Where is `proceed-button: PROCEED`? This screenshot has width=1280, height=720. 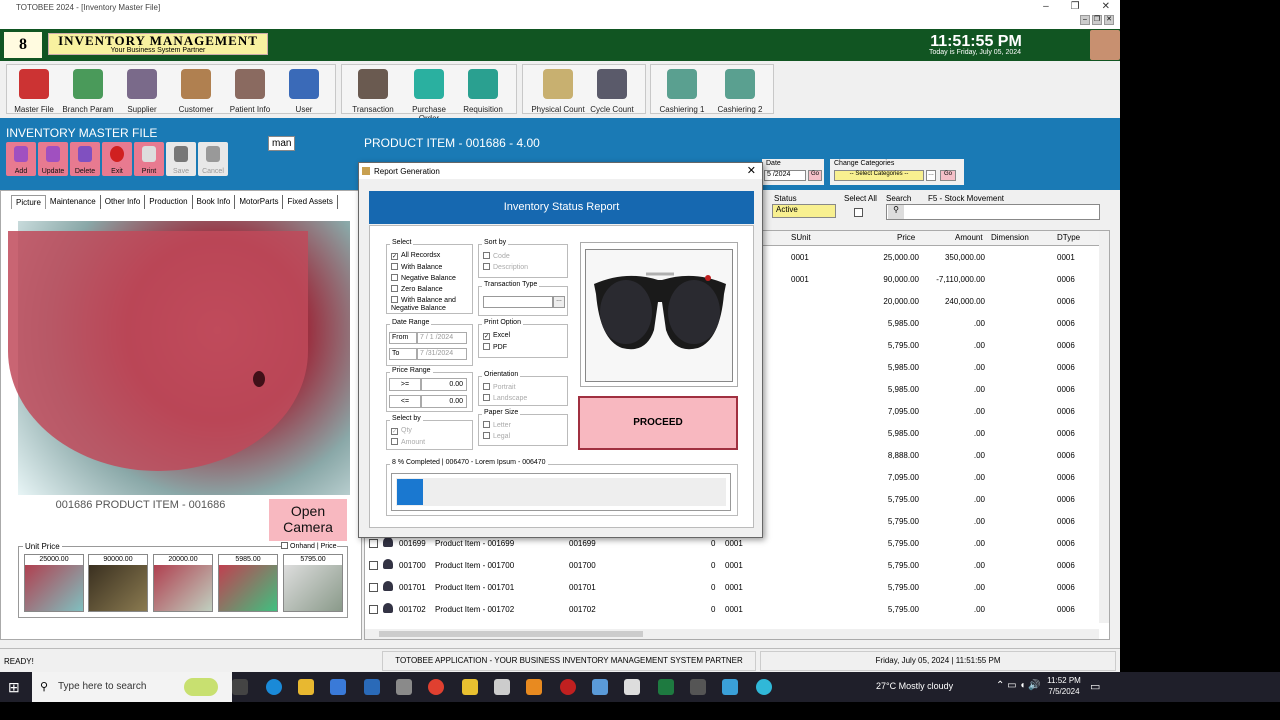 proceed-button: PROCEED is located at coordinates (658, 423).